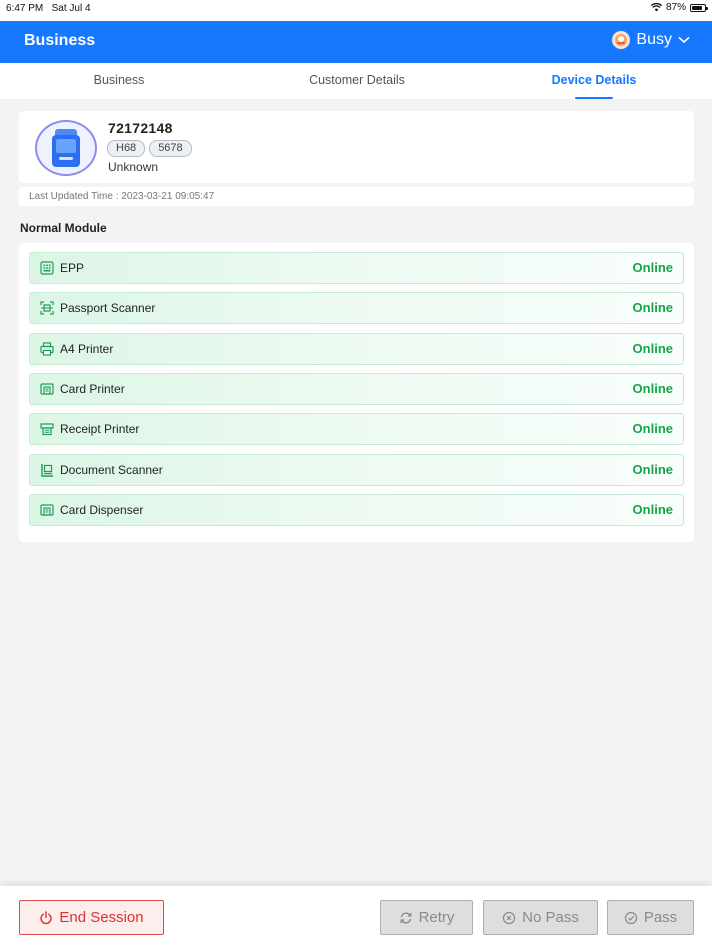 The height and width of the screenshot is (950, 712). I want to click on module-name: Card Printer, so click(92, 389).